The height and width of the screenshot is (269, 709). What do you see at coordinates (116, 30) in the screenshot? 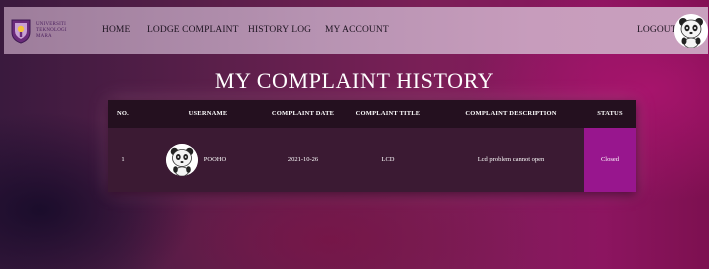
I see `nav-home: HOME` at bounding box center [116, 30].